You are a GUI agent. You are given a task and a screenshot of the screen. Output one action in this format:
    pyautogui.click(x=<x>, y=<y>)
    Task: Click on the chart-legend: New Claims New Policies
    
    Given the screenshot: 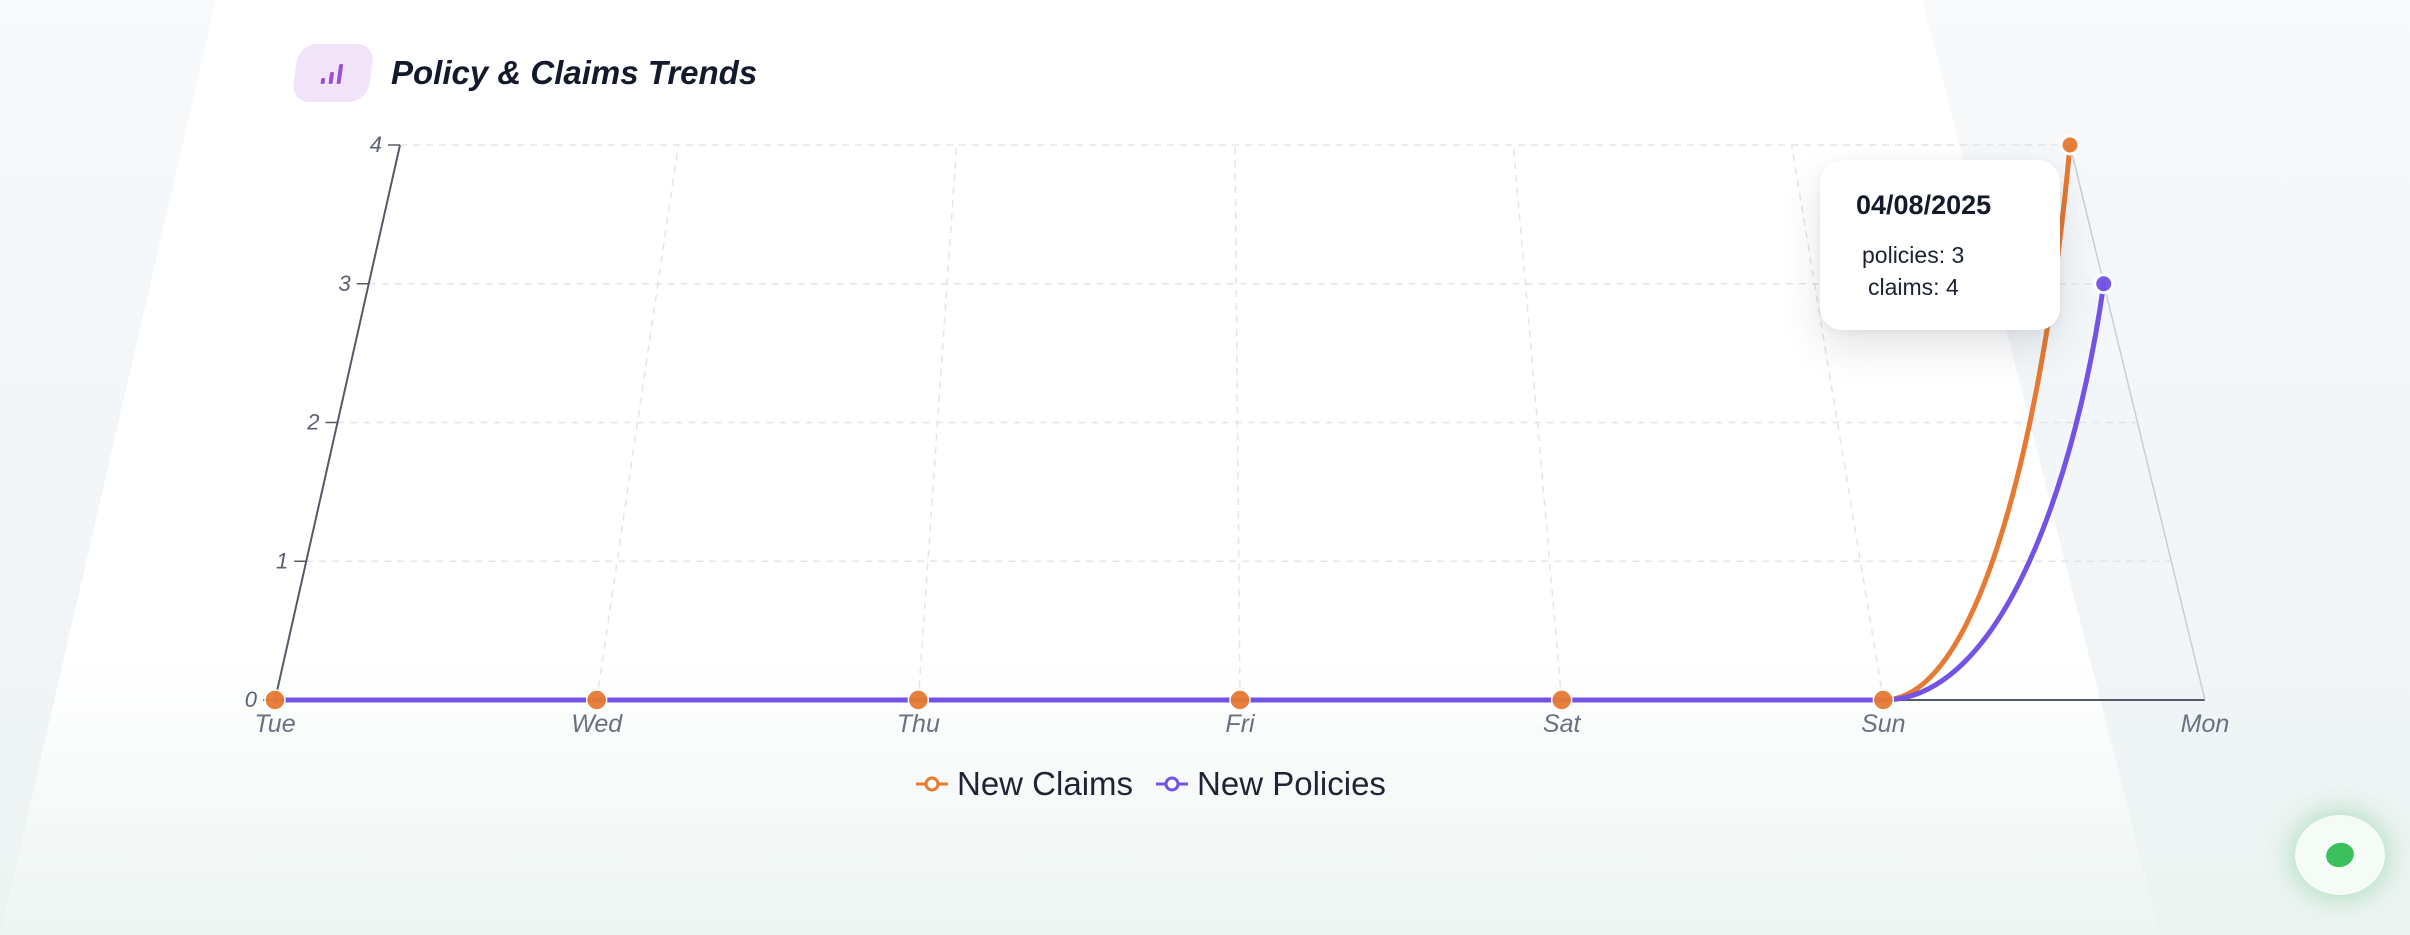 What is the action you would take?
    pyautogui.click(x=1161, y=784)
    